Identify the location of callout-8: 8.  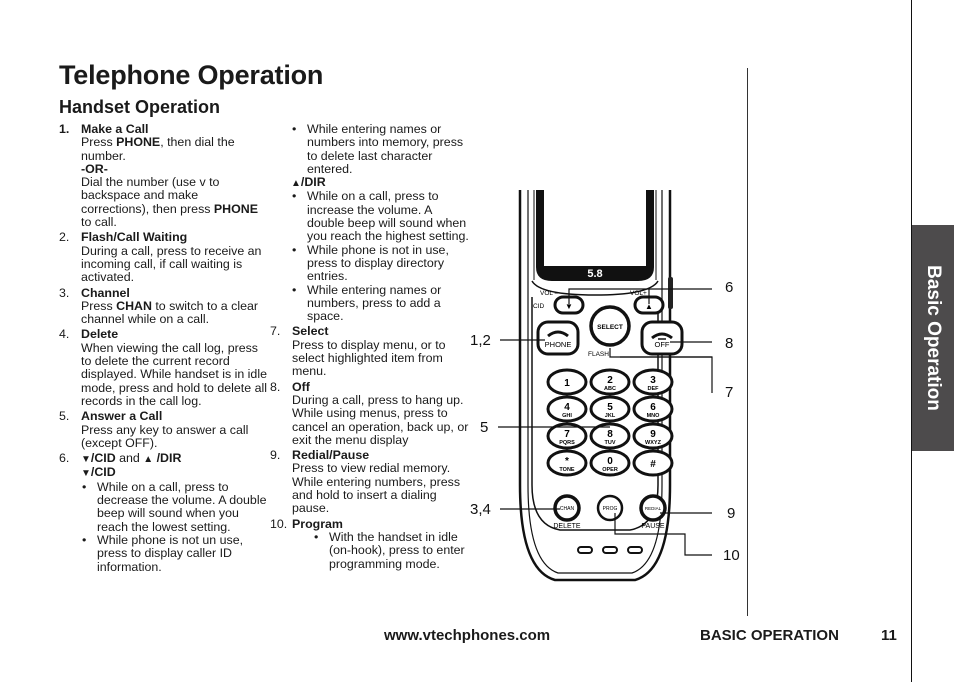
(729, 343).